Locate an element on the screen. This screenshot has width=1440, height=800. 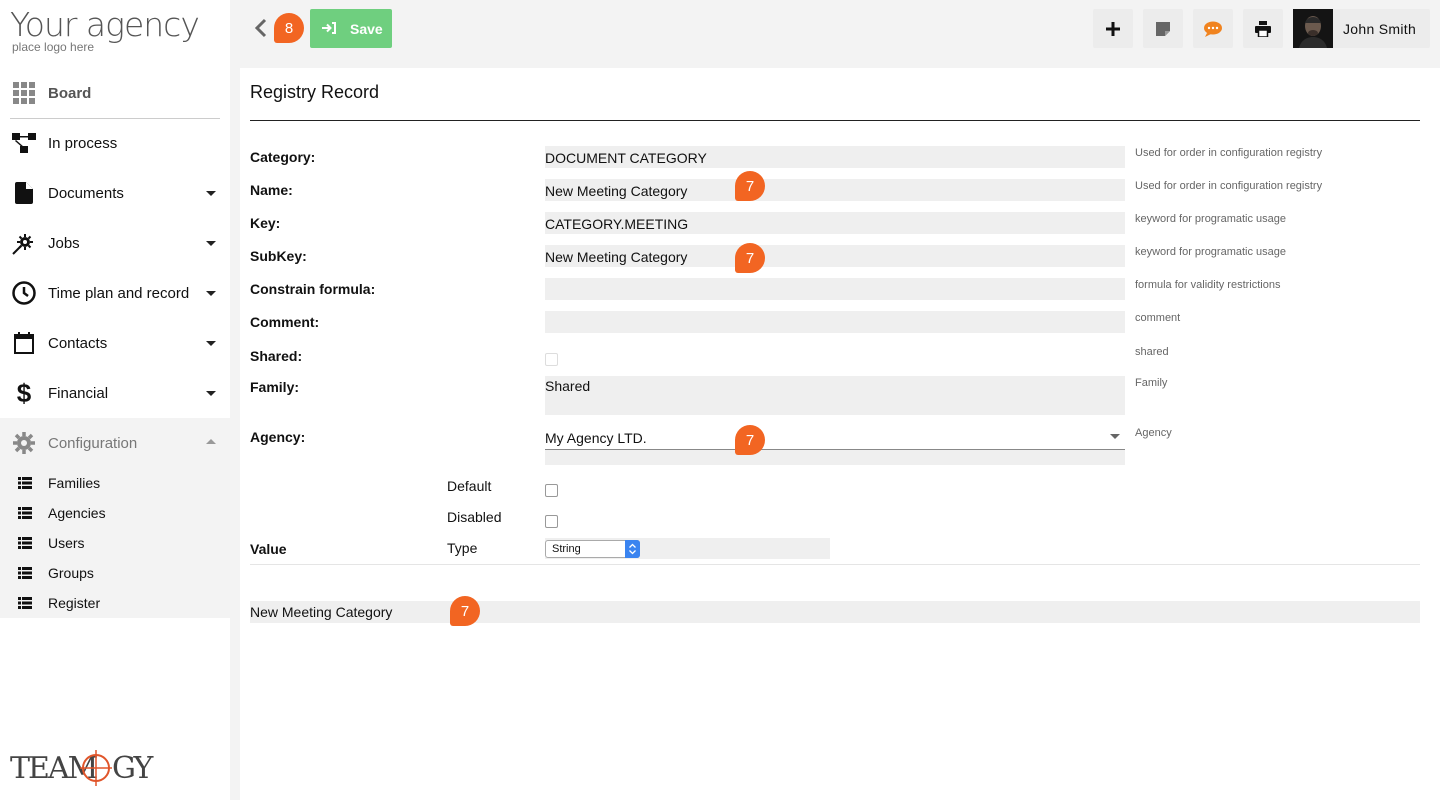
clock-icon is located at coordinates (24, 293).